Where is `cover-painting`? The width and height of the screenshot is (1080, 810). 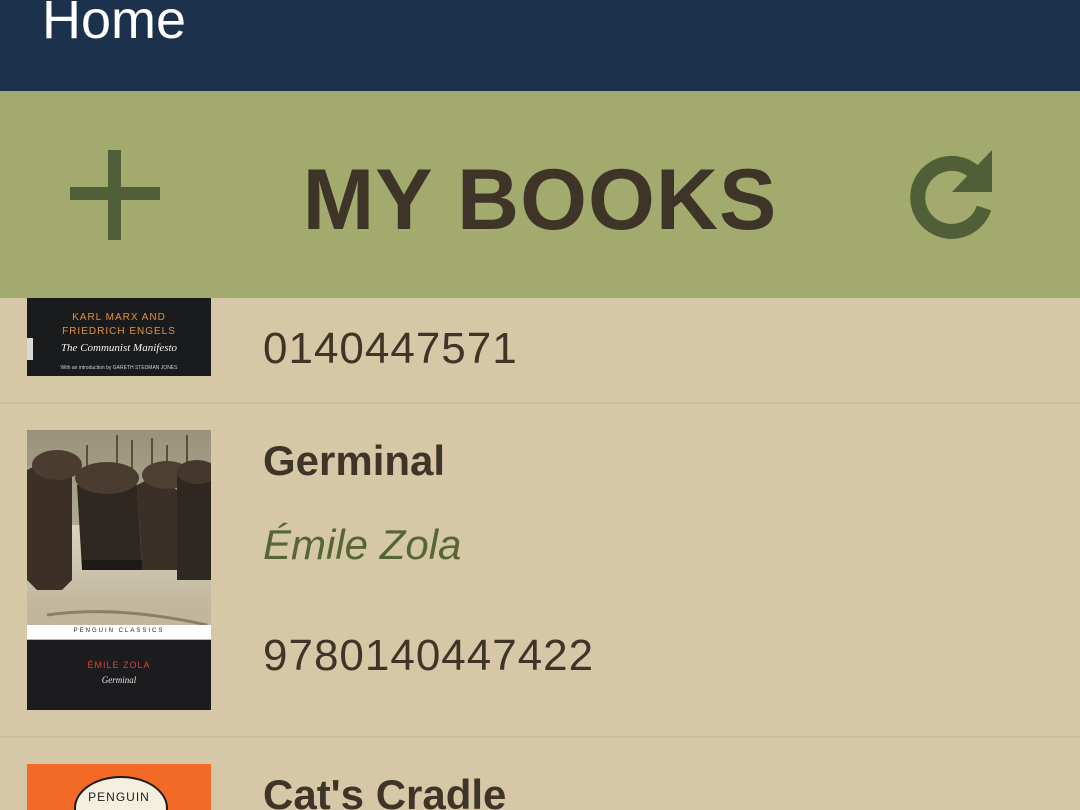
cover-painting is located at coordinates (119, 535).